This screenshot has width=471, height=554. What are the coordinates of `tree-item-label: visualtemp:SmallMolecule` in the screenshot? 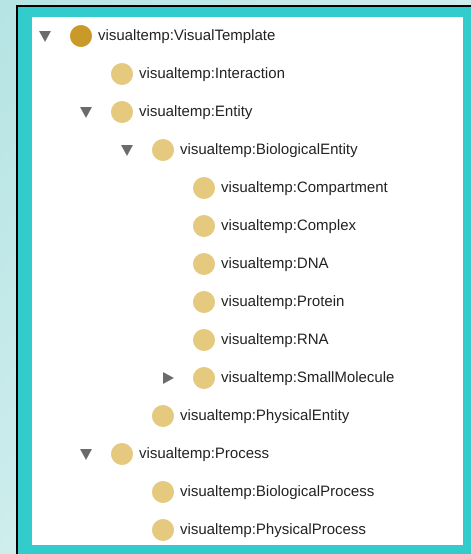 It's located at (307, 378).